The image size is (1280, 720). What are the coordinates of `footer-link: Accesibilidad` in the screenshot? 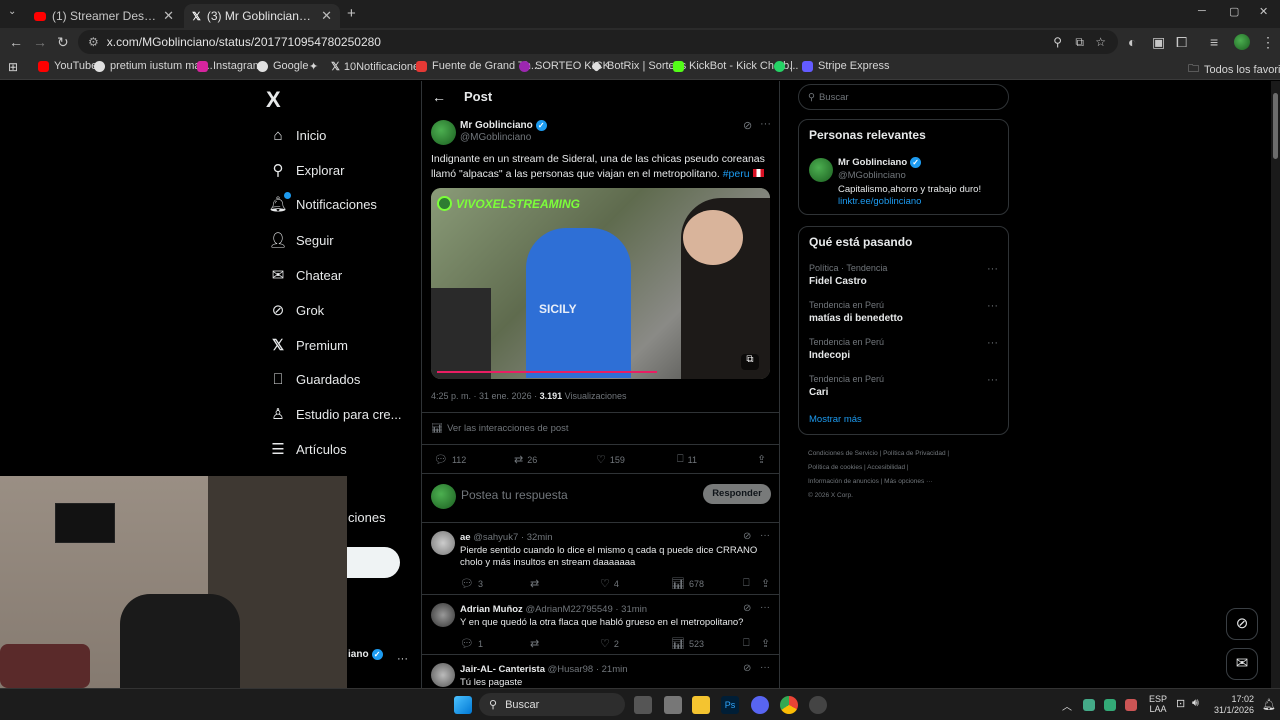 It's located at (886, 467).